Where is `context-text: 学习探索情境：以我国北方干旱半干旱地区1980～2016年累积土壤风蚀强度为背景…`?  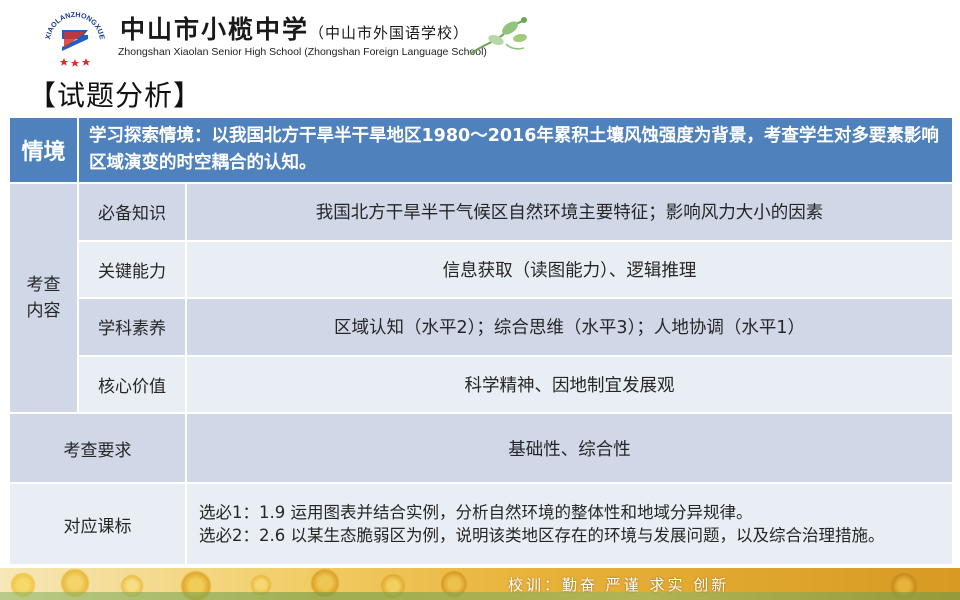
context-text: 学习探索情境：以我国北方干旱半干旱地区1980～2016年累积土壤风蚀强度为背景… is located at coordinates (515, 150).